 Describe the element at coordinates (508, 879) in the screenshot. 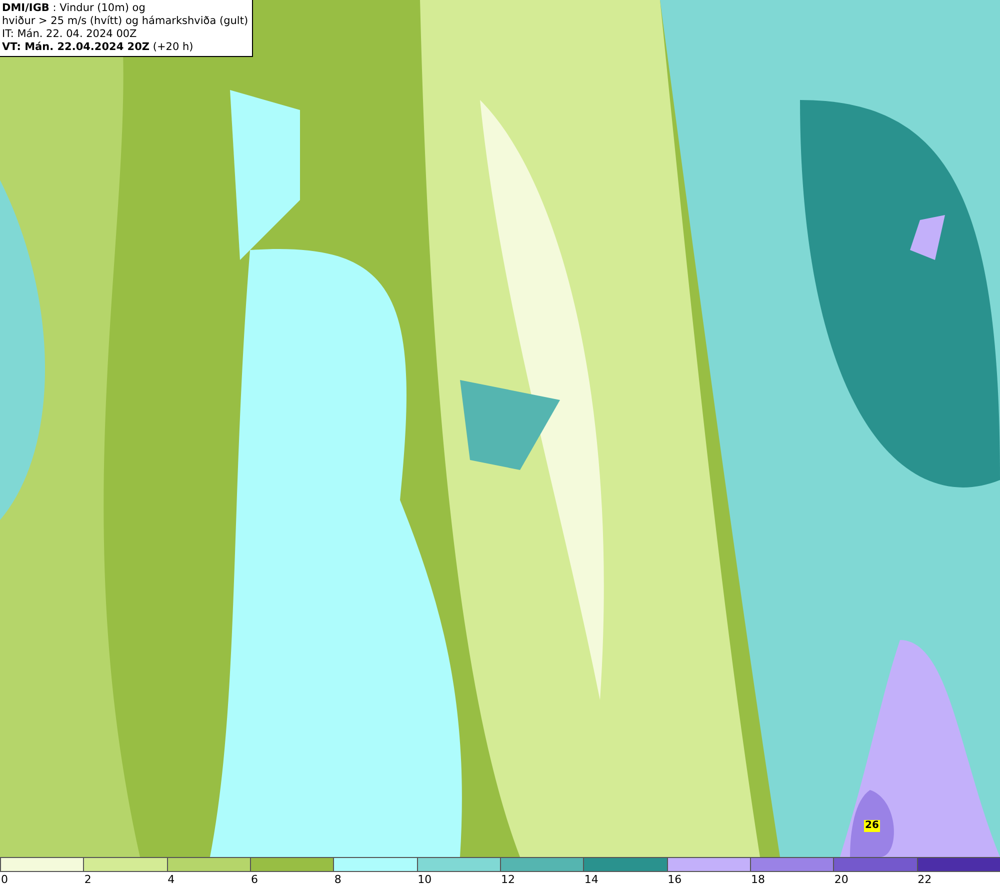

I see `legend-tick-label: 12` at that location.